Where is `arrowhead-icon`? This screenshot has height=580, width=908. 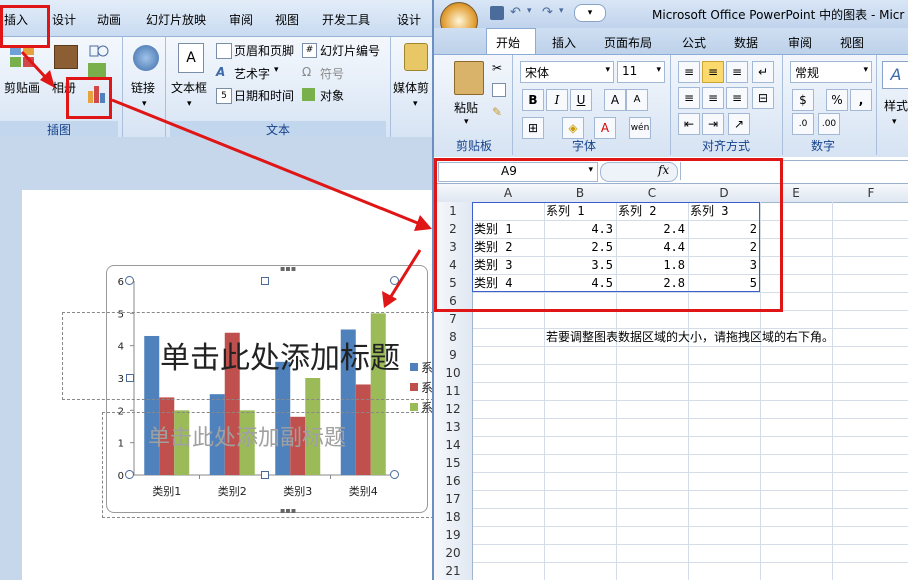 arrowhead-icon is located at coordinates (389, 299).